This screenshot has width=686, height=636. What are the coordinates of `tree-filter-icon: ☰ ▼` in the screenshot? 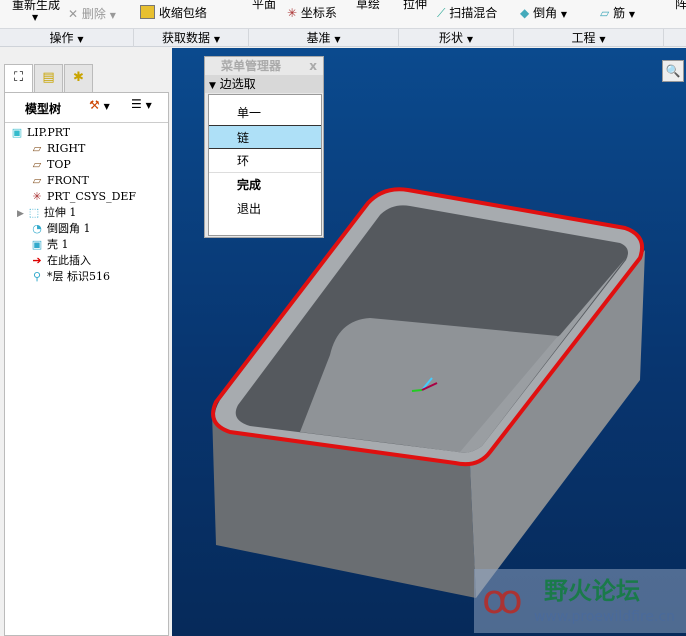 It's located at (141, 104).